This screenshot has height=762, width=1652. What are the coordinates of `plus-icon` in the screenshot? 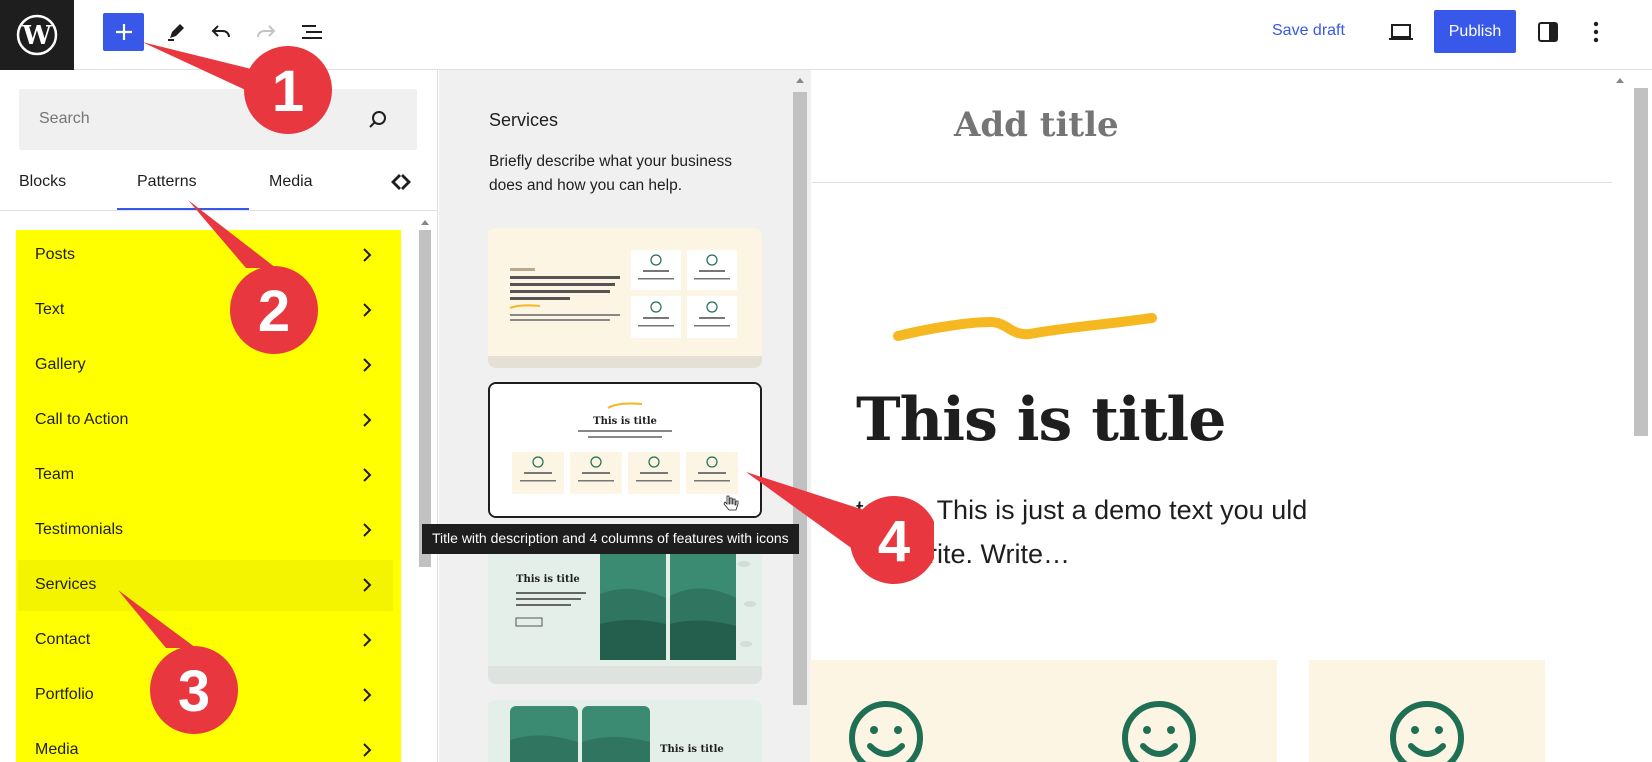 It's located at (123, 32).